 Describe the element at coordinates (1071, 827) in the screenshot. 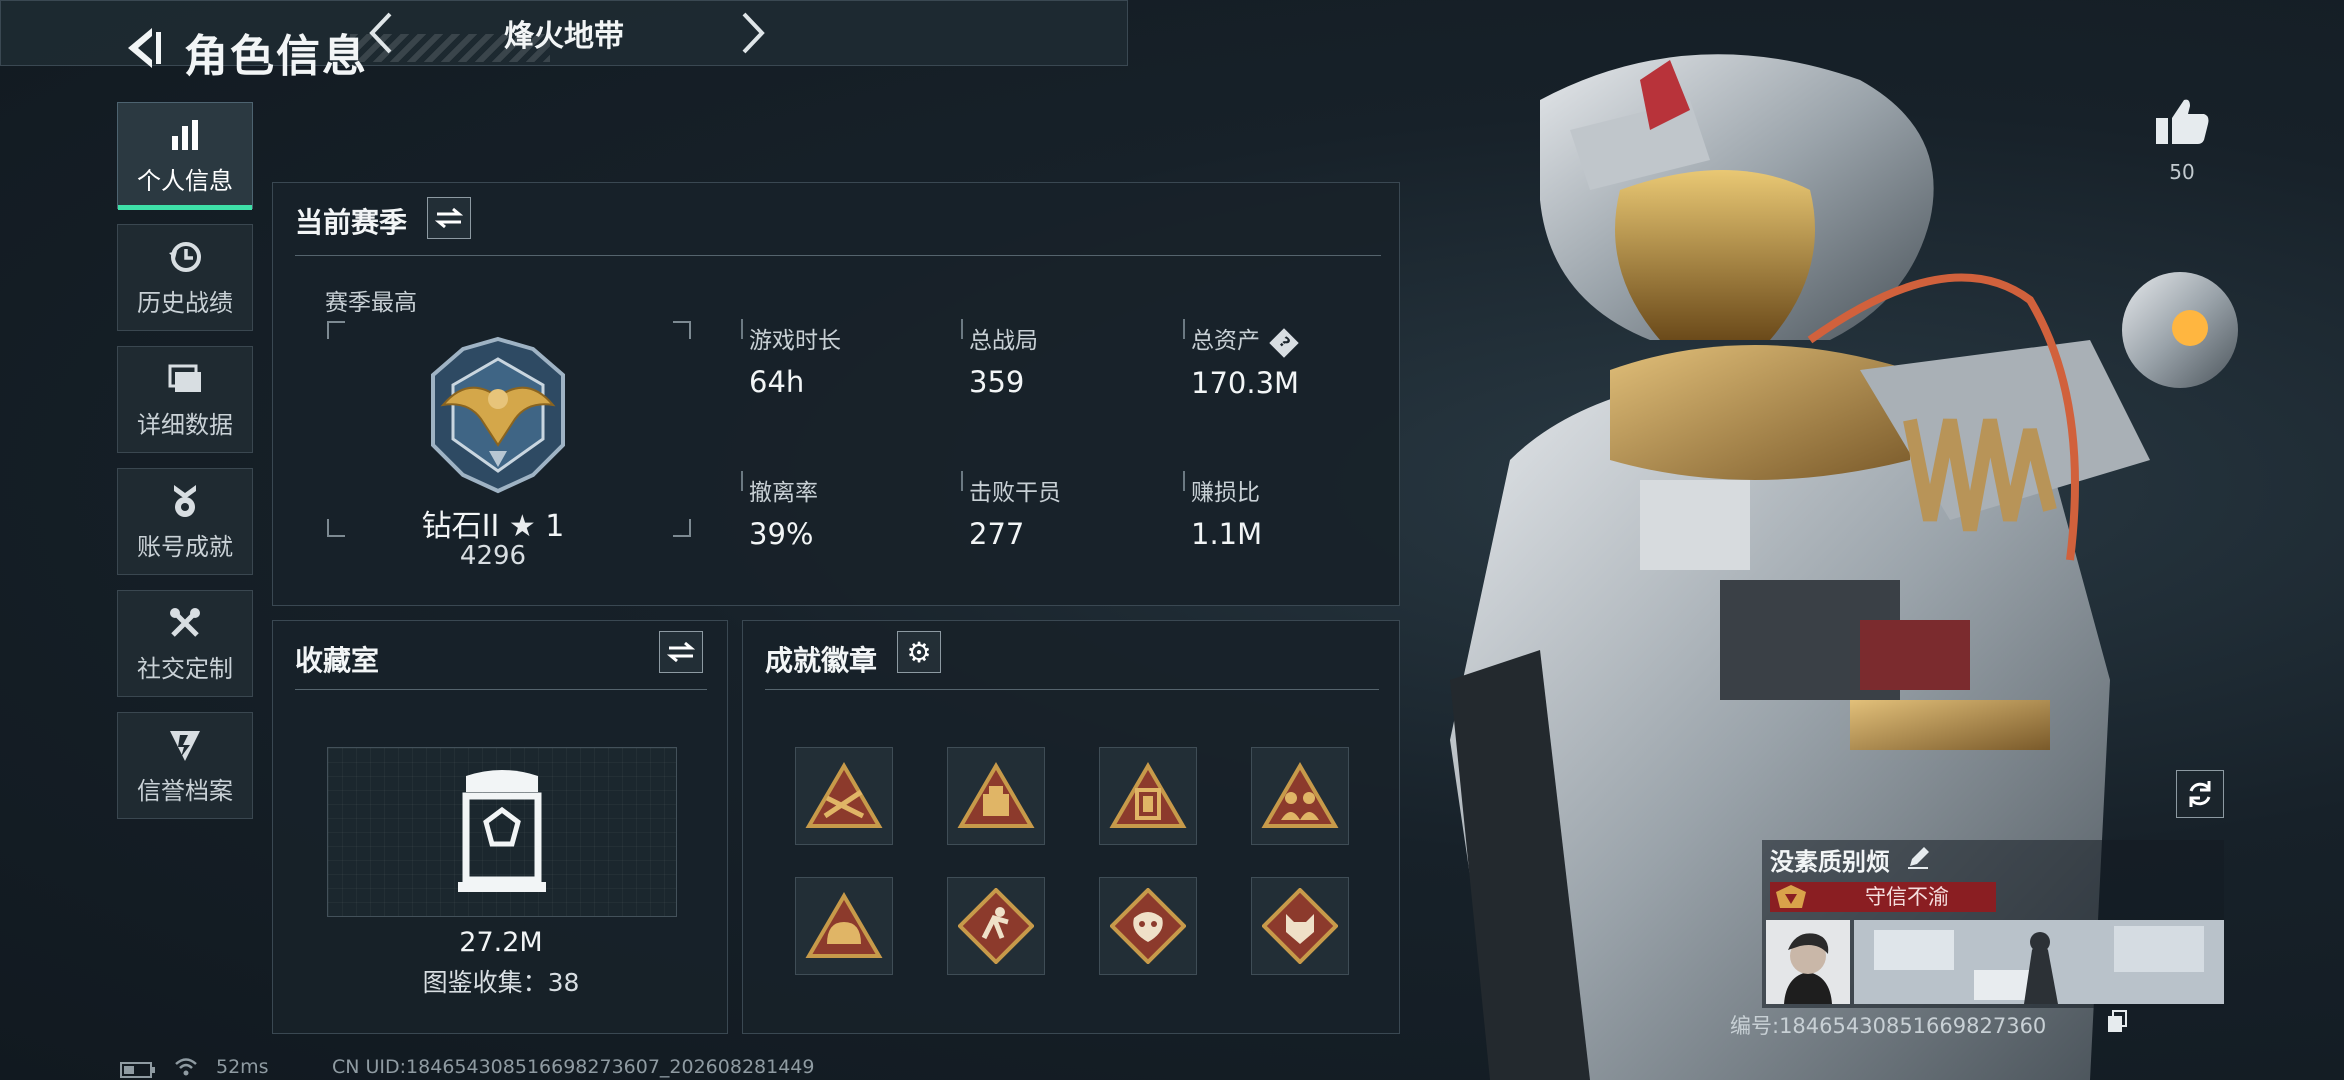

I see `achievement-panel: 成就徽章 ⚙` at that location.